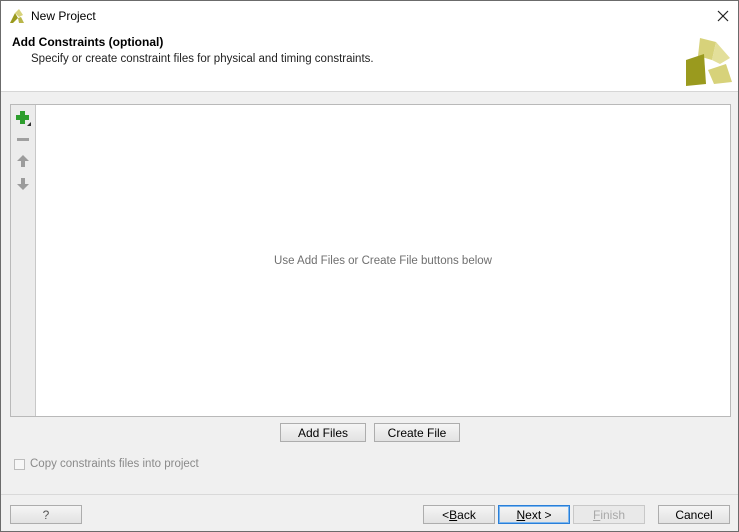 The width and height of the screenshot is (739, 532). What do you see at coordinates (446, 514) in the screenshot?
I see `back-label-prefix: <` at bounding box center [446, 514].